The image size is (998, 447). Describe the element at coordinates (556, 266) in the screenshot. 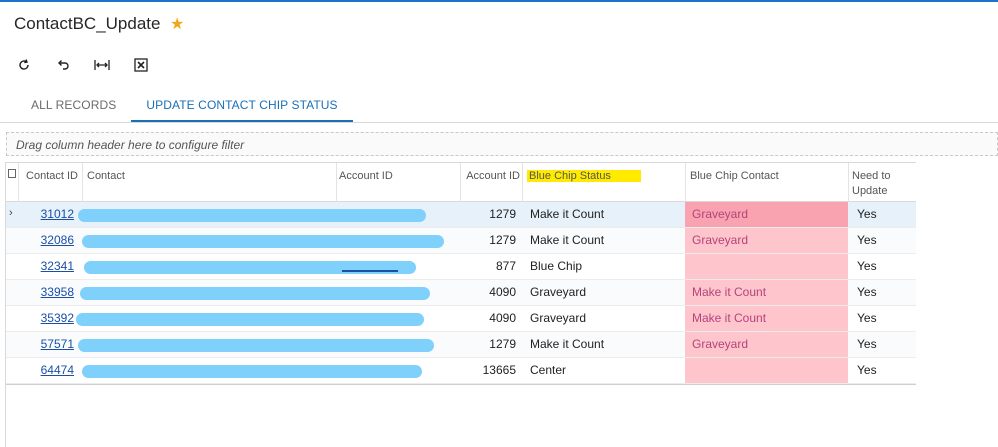

I see `blue-chip-status-cell: Blue Chip` at that location.